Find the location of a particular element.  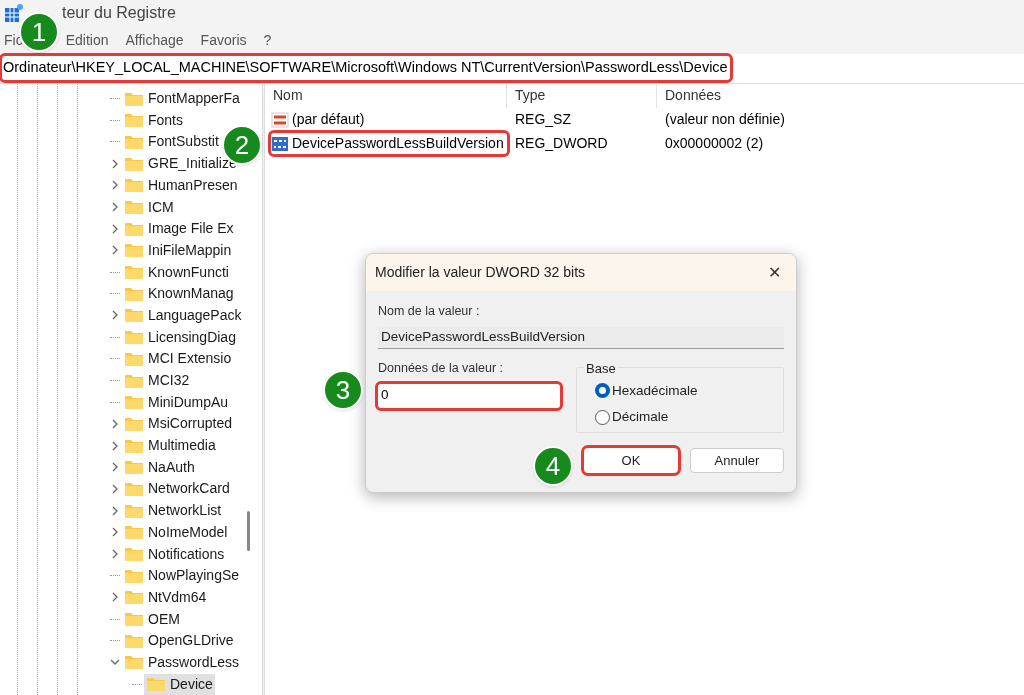

tree-item: LicensingDiag is located at coordinates (180, 337).